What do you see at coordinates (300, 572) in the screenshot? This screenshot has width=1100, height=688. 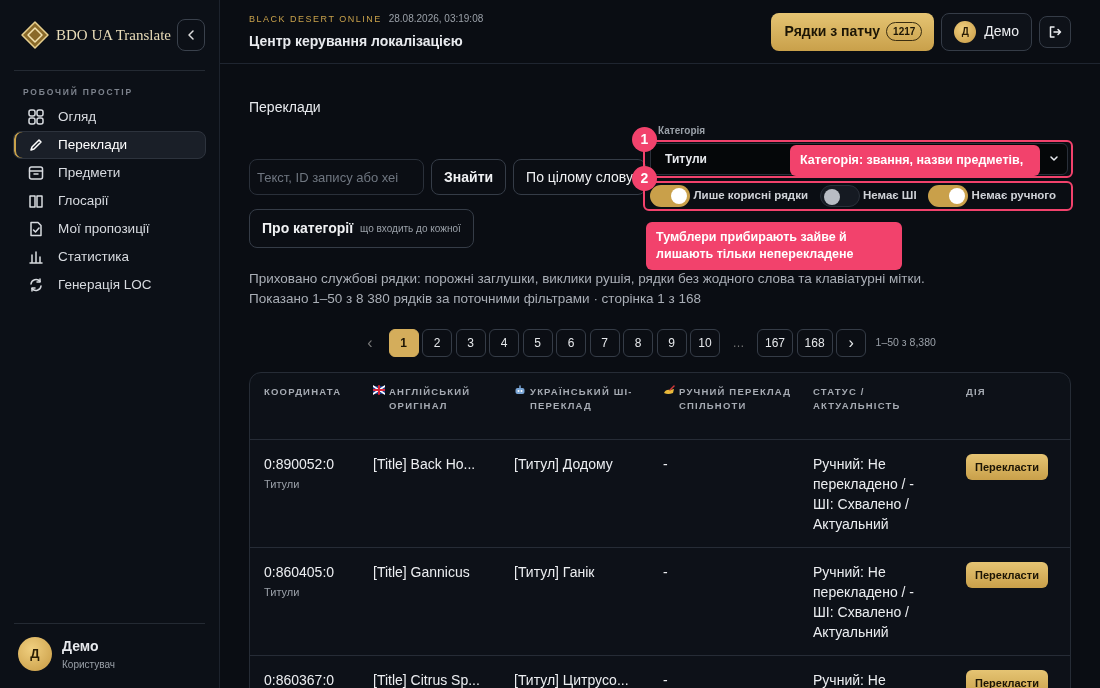 I see `coordinate-cell-text: 0:860405:0` at bounding box center [300, 572].